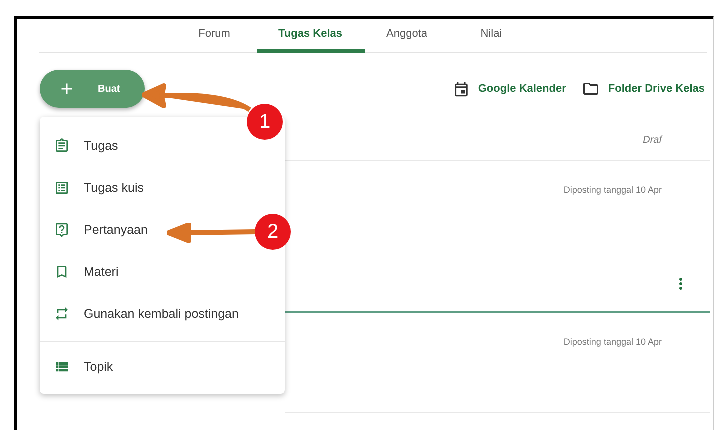  Describe the element at coordinates (652, 140) in the screenshot. I see `post-status: Draf` at that location.